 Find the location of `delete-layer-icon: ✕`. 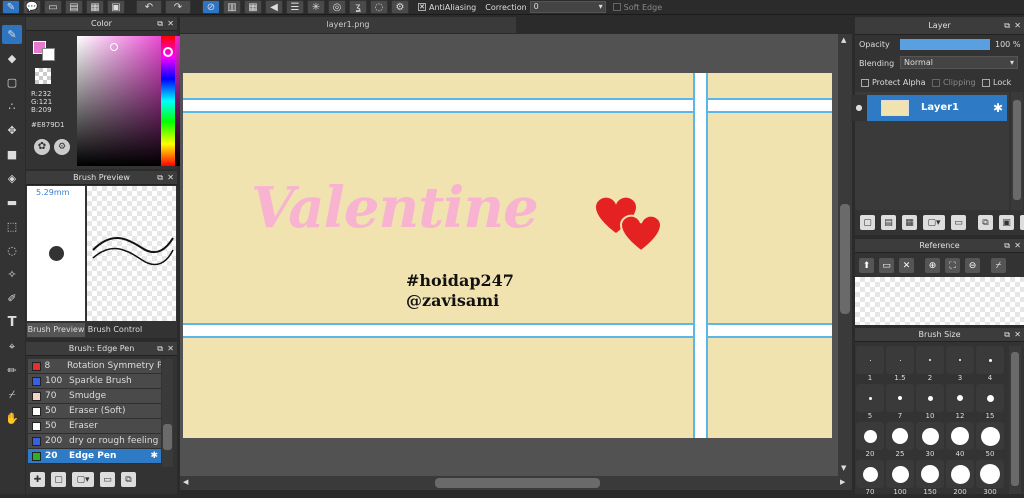

delete-layer-icon: ✕ is located at coordinates (1022, 222).